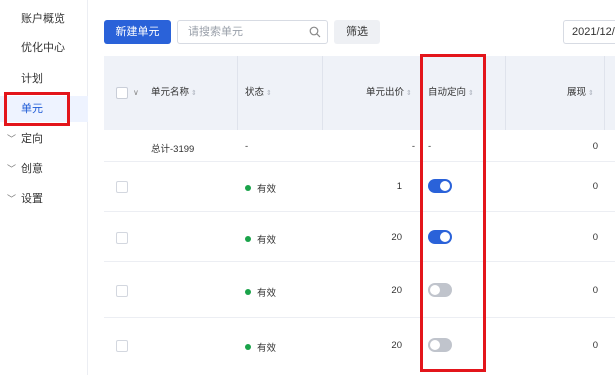 The width and height of the screenshot is (615, 375). Describe the element at coordinates (44, 169) in the screenshot. I see `sidebar-item-creative: ﹀ 创意` at that location.